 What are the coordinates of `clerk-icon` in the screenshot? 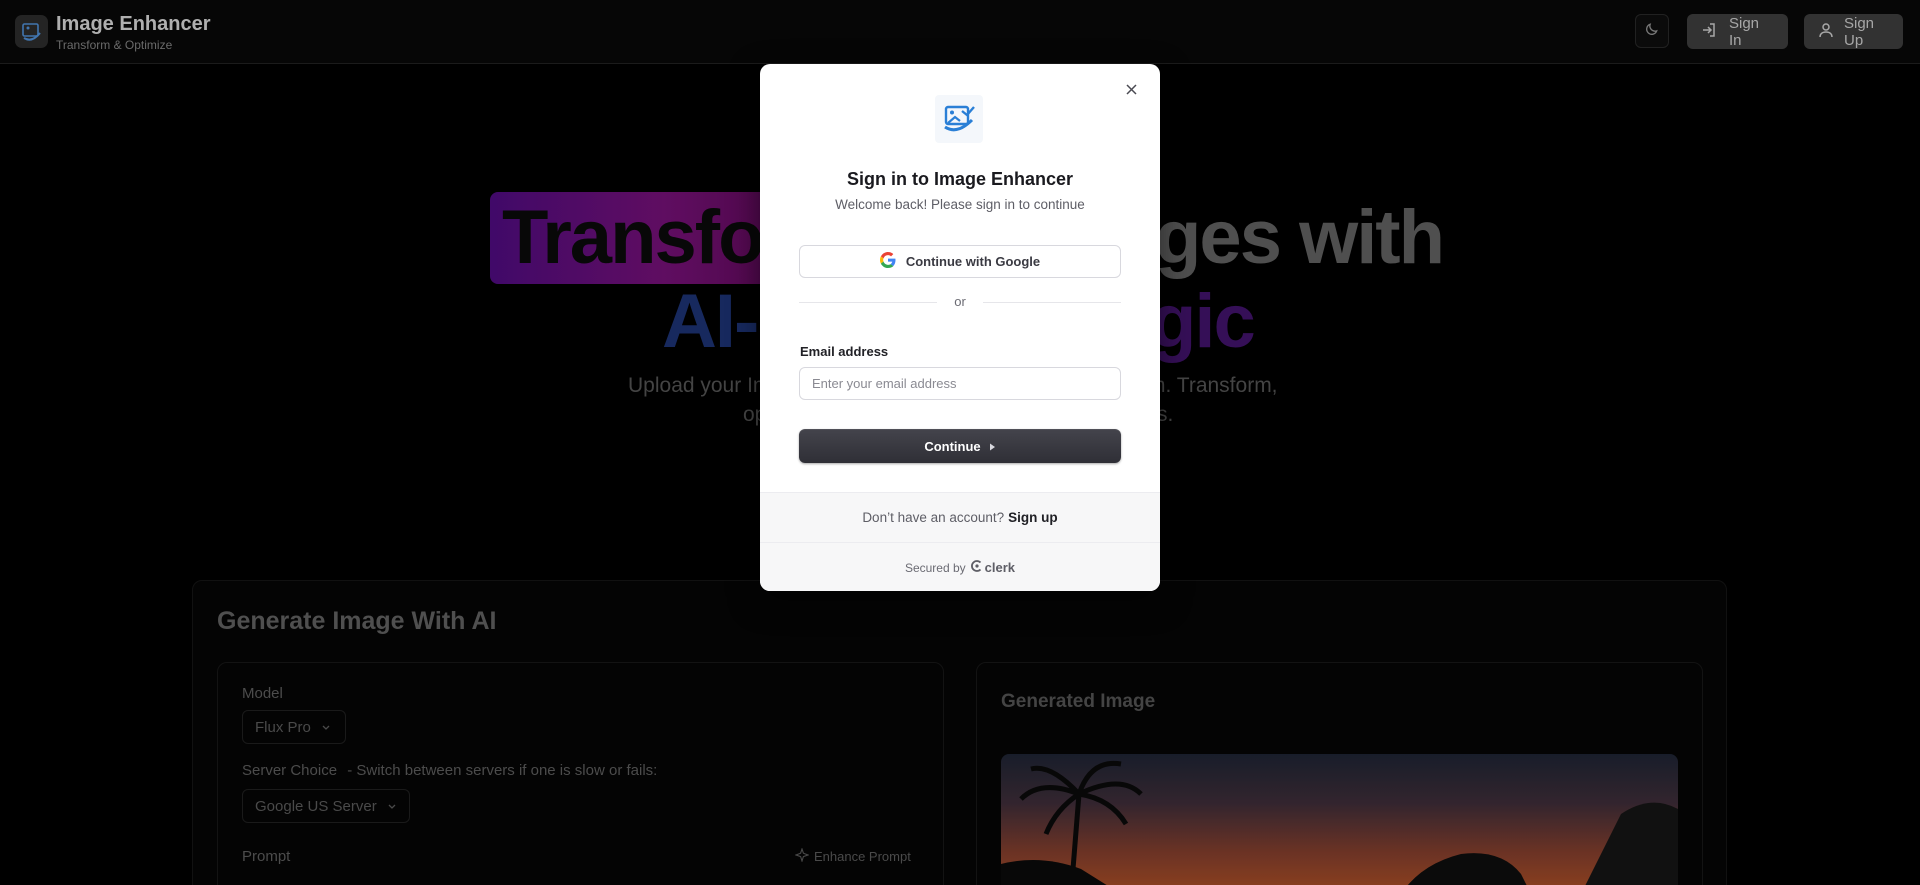 It's located at (976, 567).